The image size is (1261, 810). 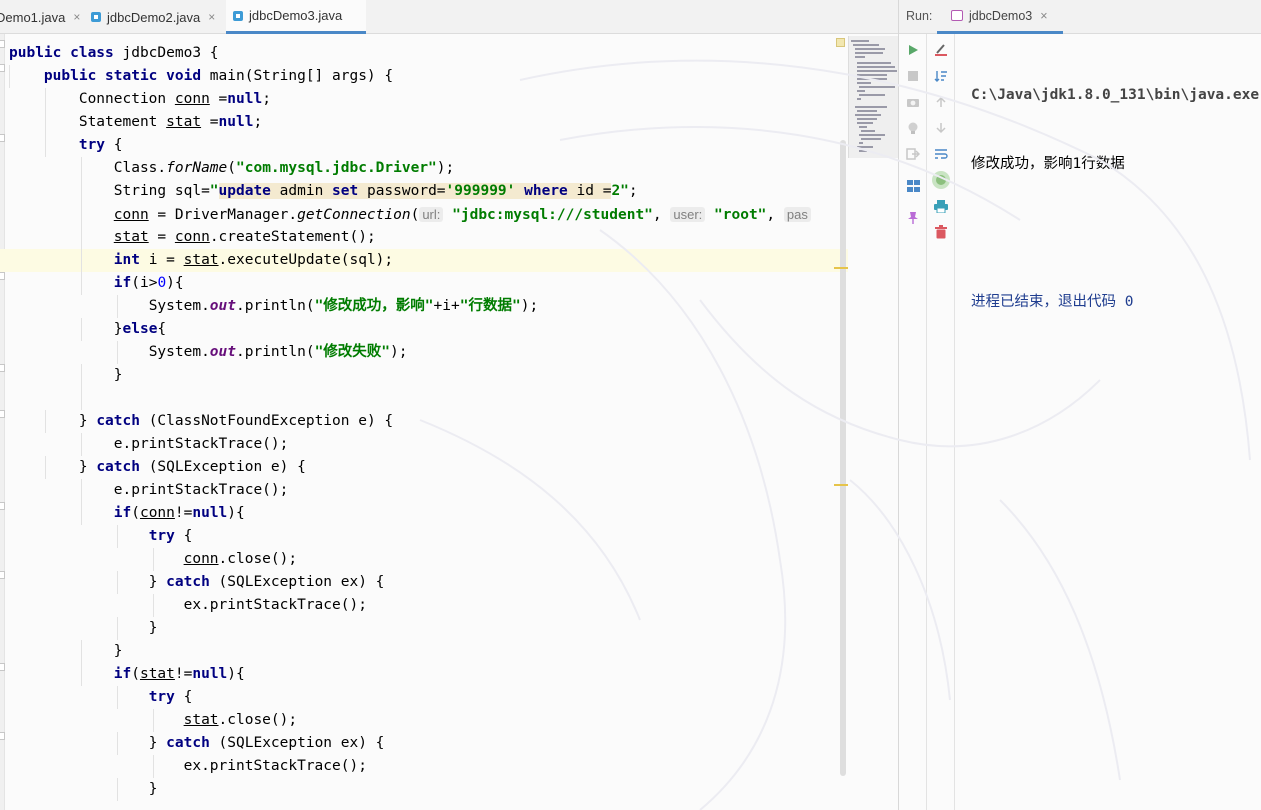 What do you see at coordinates (424, 99) in the screenshot?
I see `code-line: Connection conn =null;` at bounding box center [424, 99].